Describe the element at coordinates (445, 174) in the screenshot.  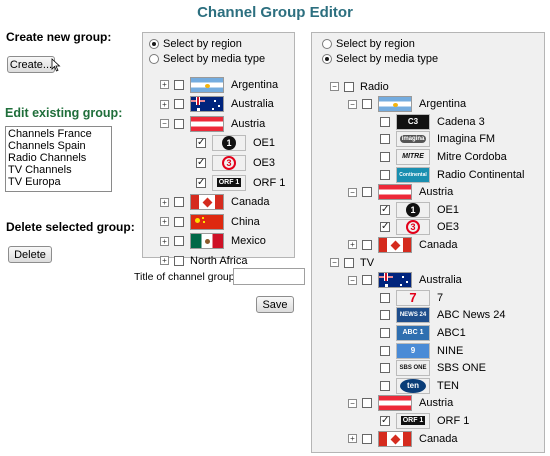
I see `tree-item: Continental Radio Continental` at that location.